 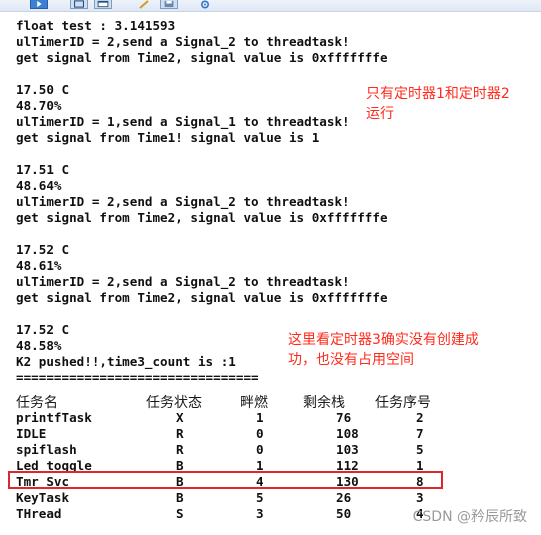 What do you see at coordinates (180, 513) in the screenshot?
I see `task-state: S` at bounding box center [180, 513].